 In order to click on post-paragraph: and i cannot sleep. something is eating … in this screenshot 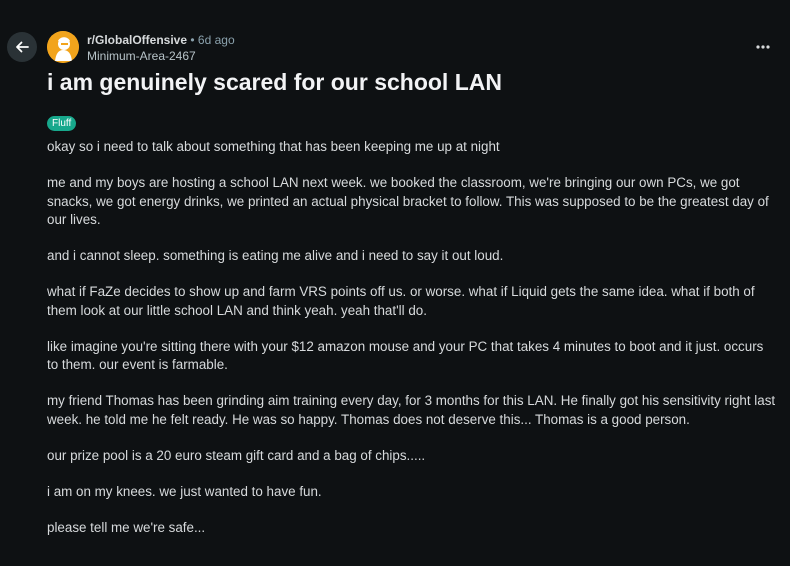, I will do `click(275, 255)`.